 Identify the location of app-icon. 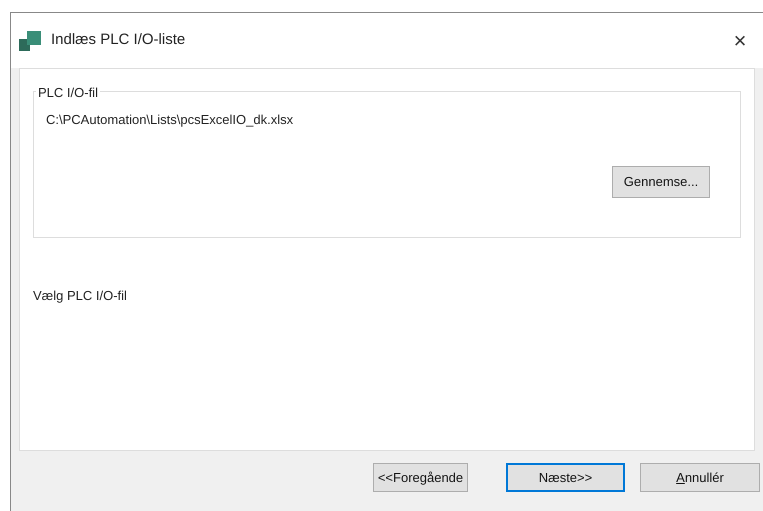
(31, 41).